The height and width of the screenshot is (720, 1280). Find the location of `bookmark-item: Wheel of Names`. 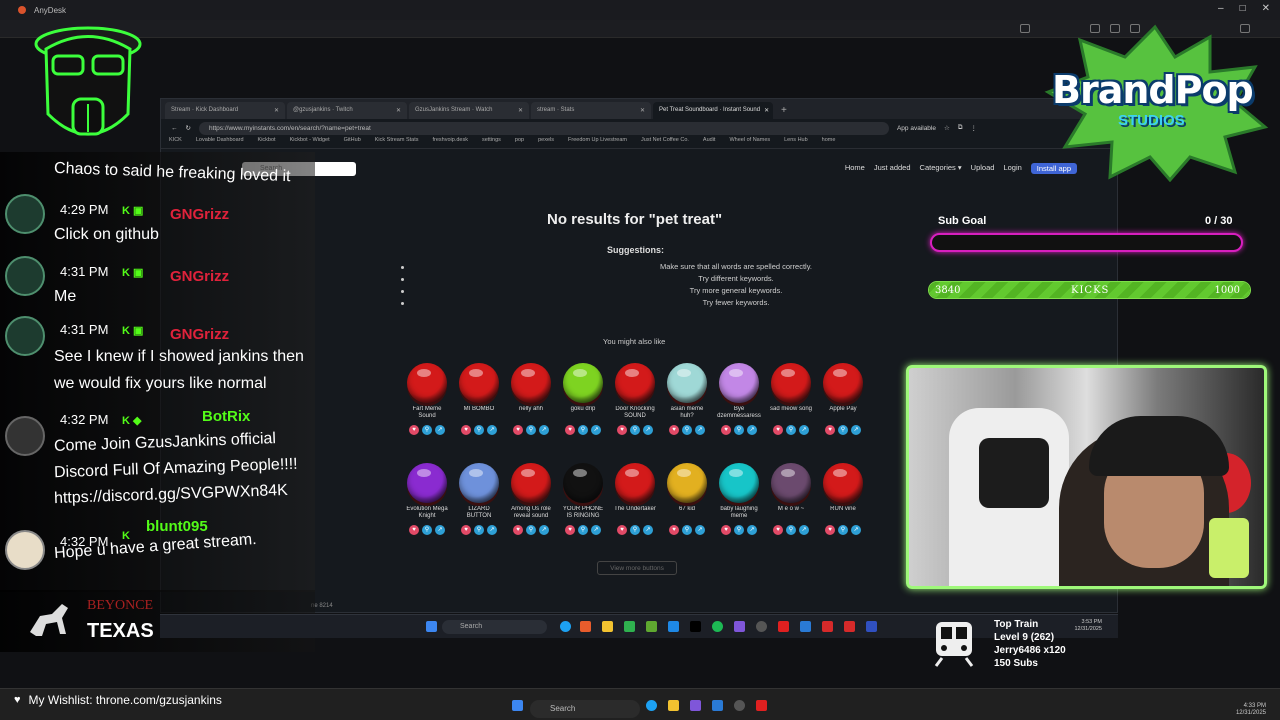

bookmark-item: Wheel of Names is located at coordinates (749, 142).